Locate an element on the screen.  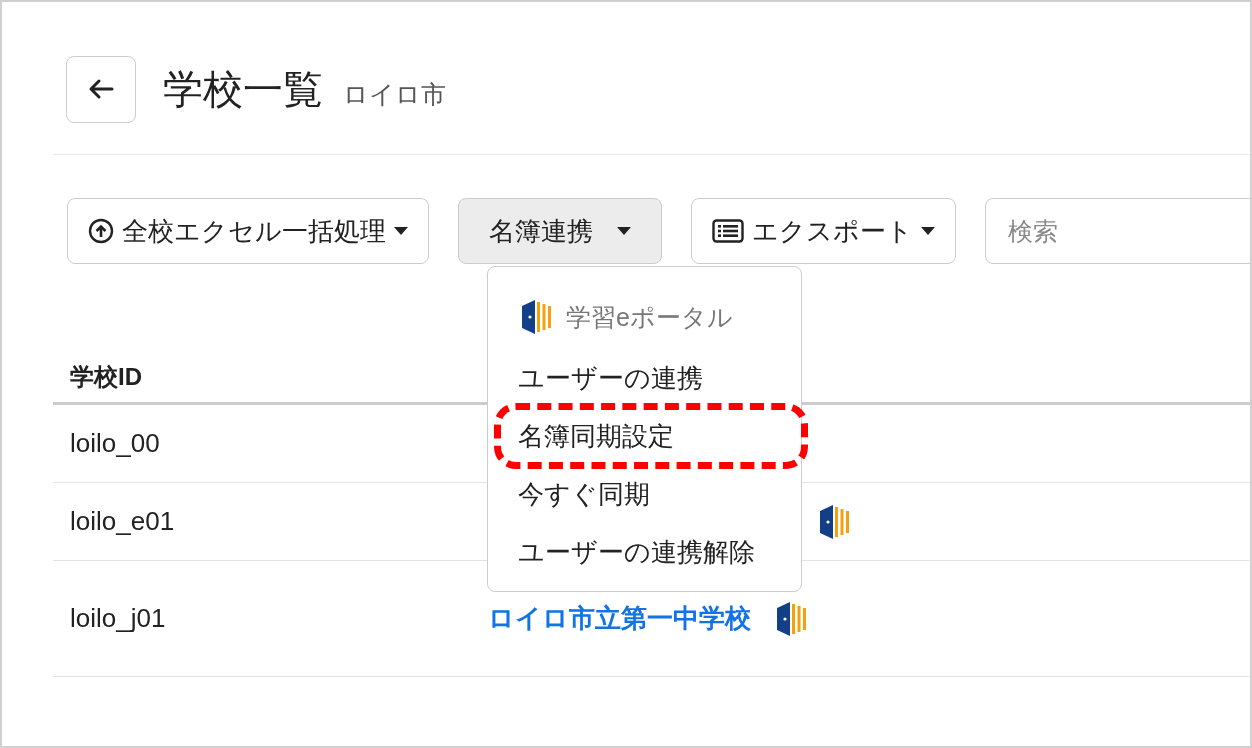
menu-header: 学習eポータル is located at coordinates (649, 317).